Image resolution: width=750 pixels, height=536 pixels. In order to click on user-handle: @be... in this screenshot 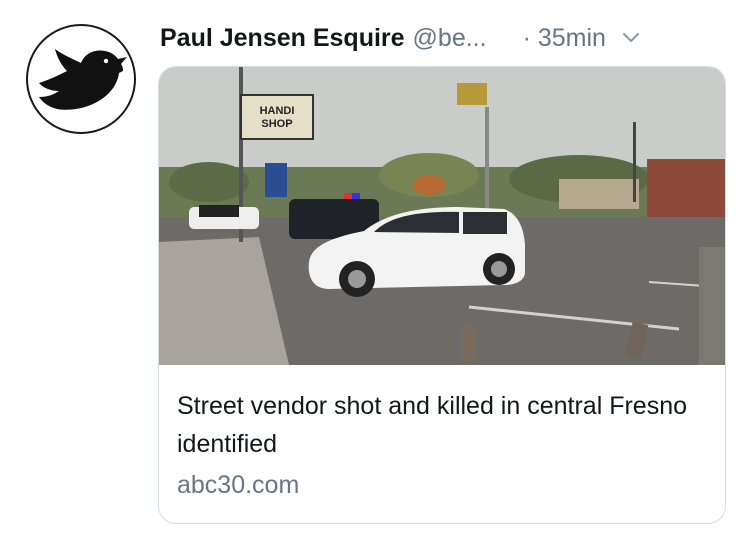, I will do `click(450, 38)`.